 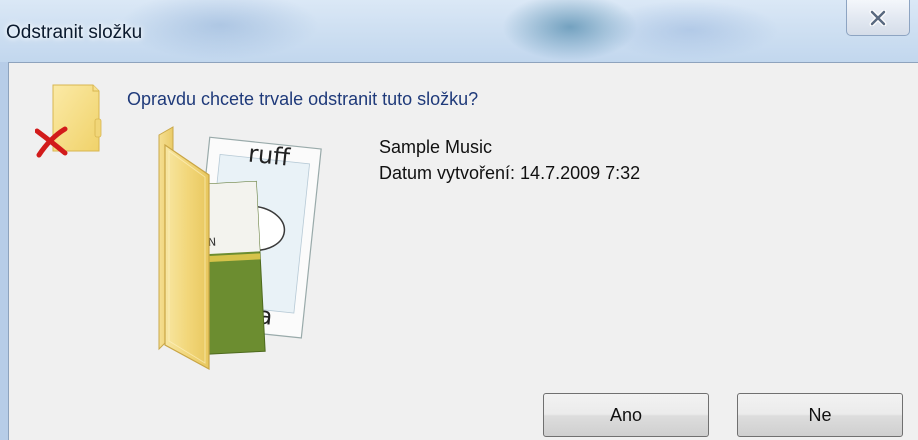 I want to click on yes-button: Ano, so click(x=626, y=415).